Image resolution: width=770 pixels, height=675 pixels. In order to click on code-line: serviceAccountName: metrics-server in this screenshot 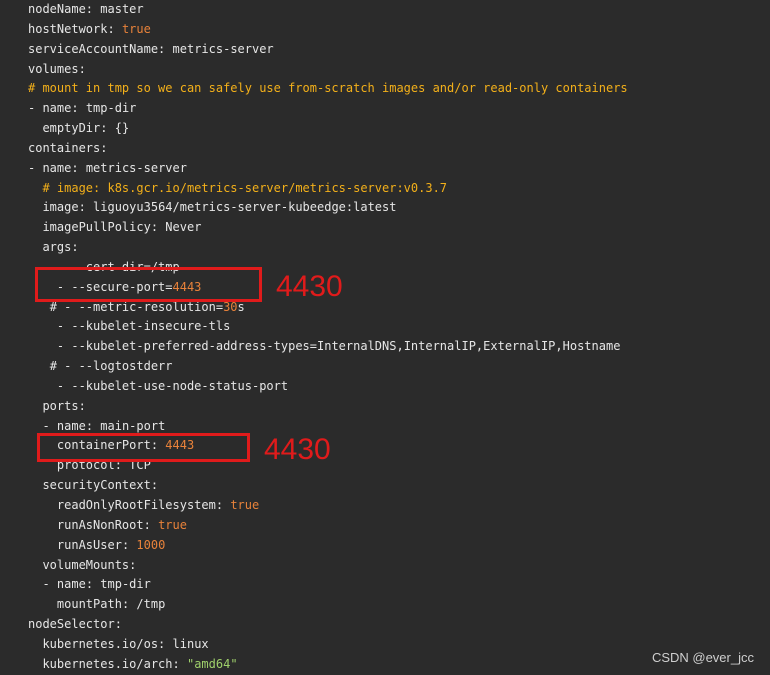, I will do `click(151, 50)`.